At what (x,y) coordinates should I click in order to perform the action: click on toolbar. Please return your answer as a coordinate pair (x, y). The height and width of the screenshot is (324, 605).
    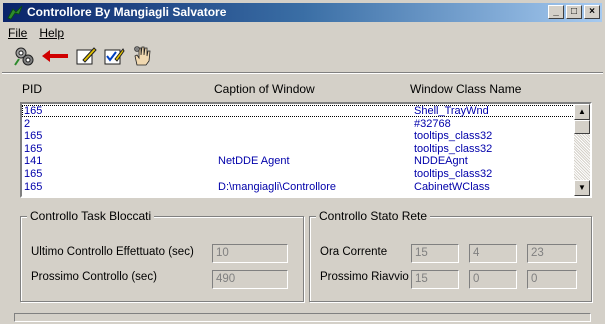
    Looking at the image, I should click on (83, 56).